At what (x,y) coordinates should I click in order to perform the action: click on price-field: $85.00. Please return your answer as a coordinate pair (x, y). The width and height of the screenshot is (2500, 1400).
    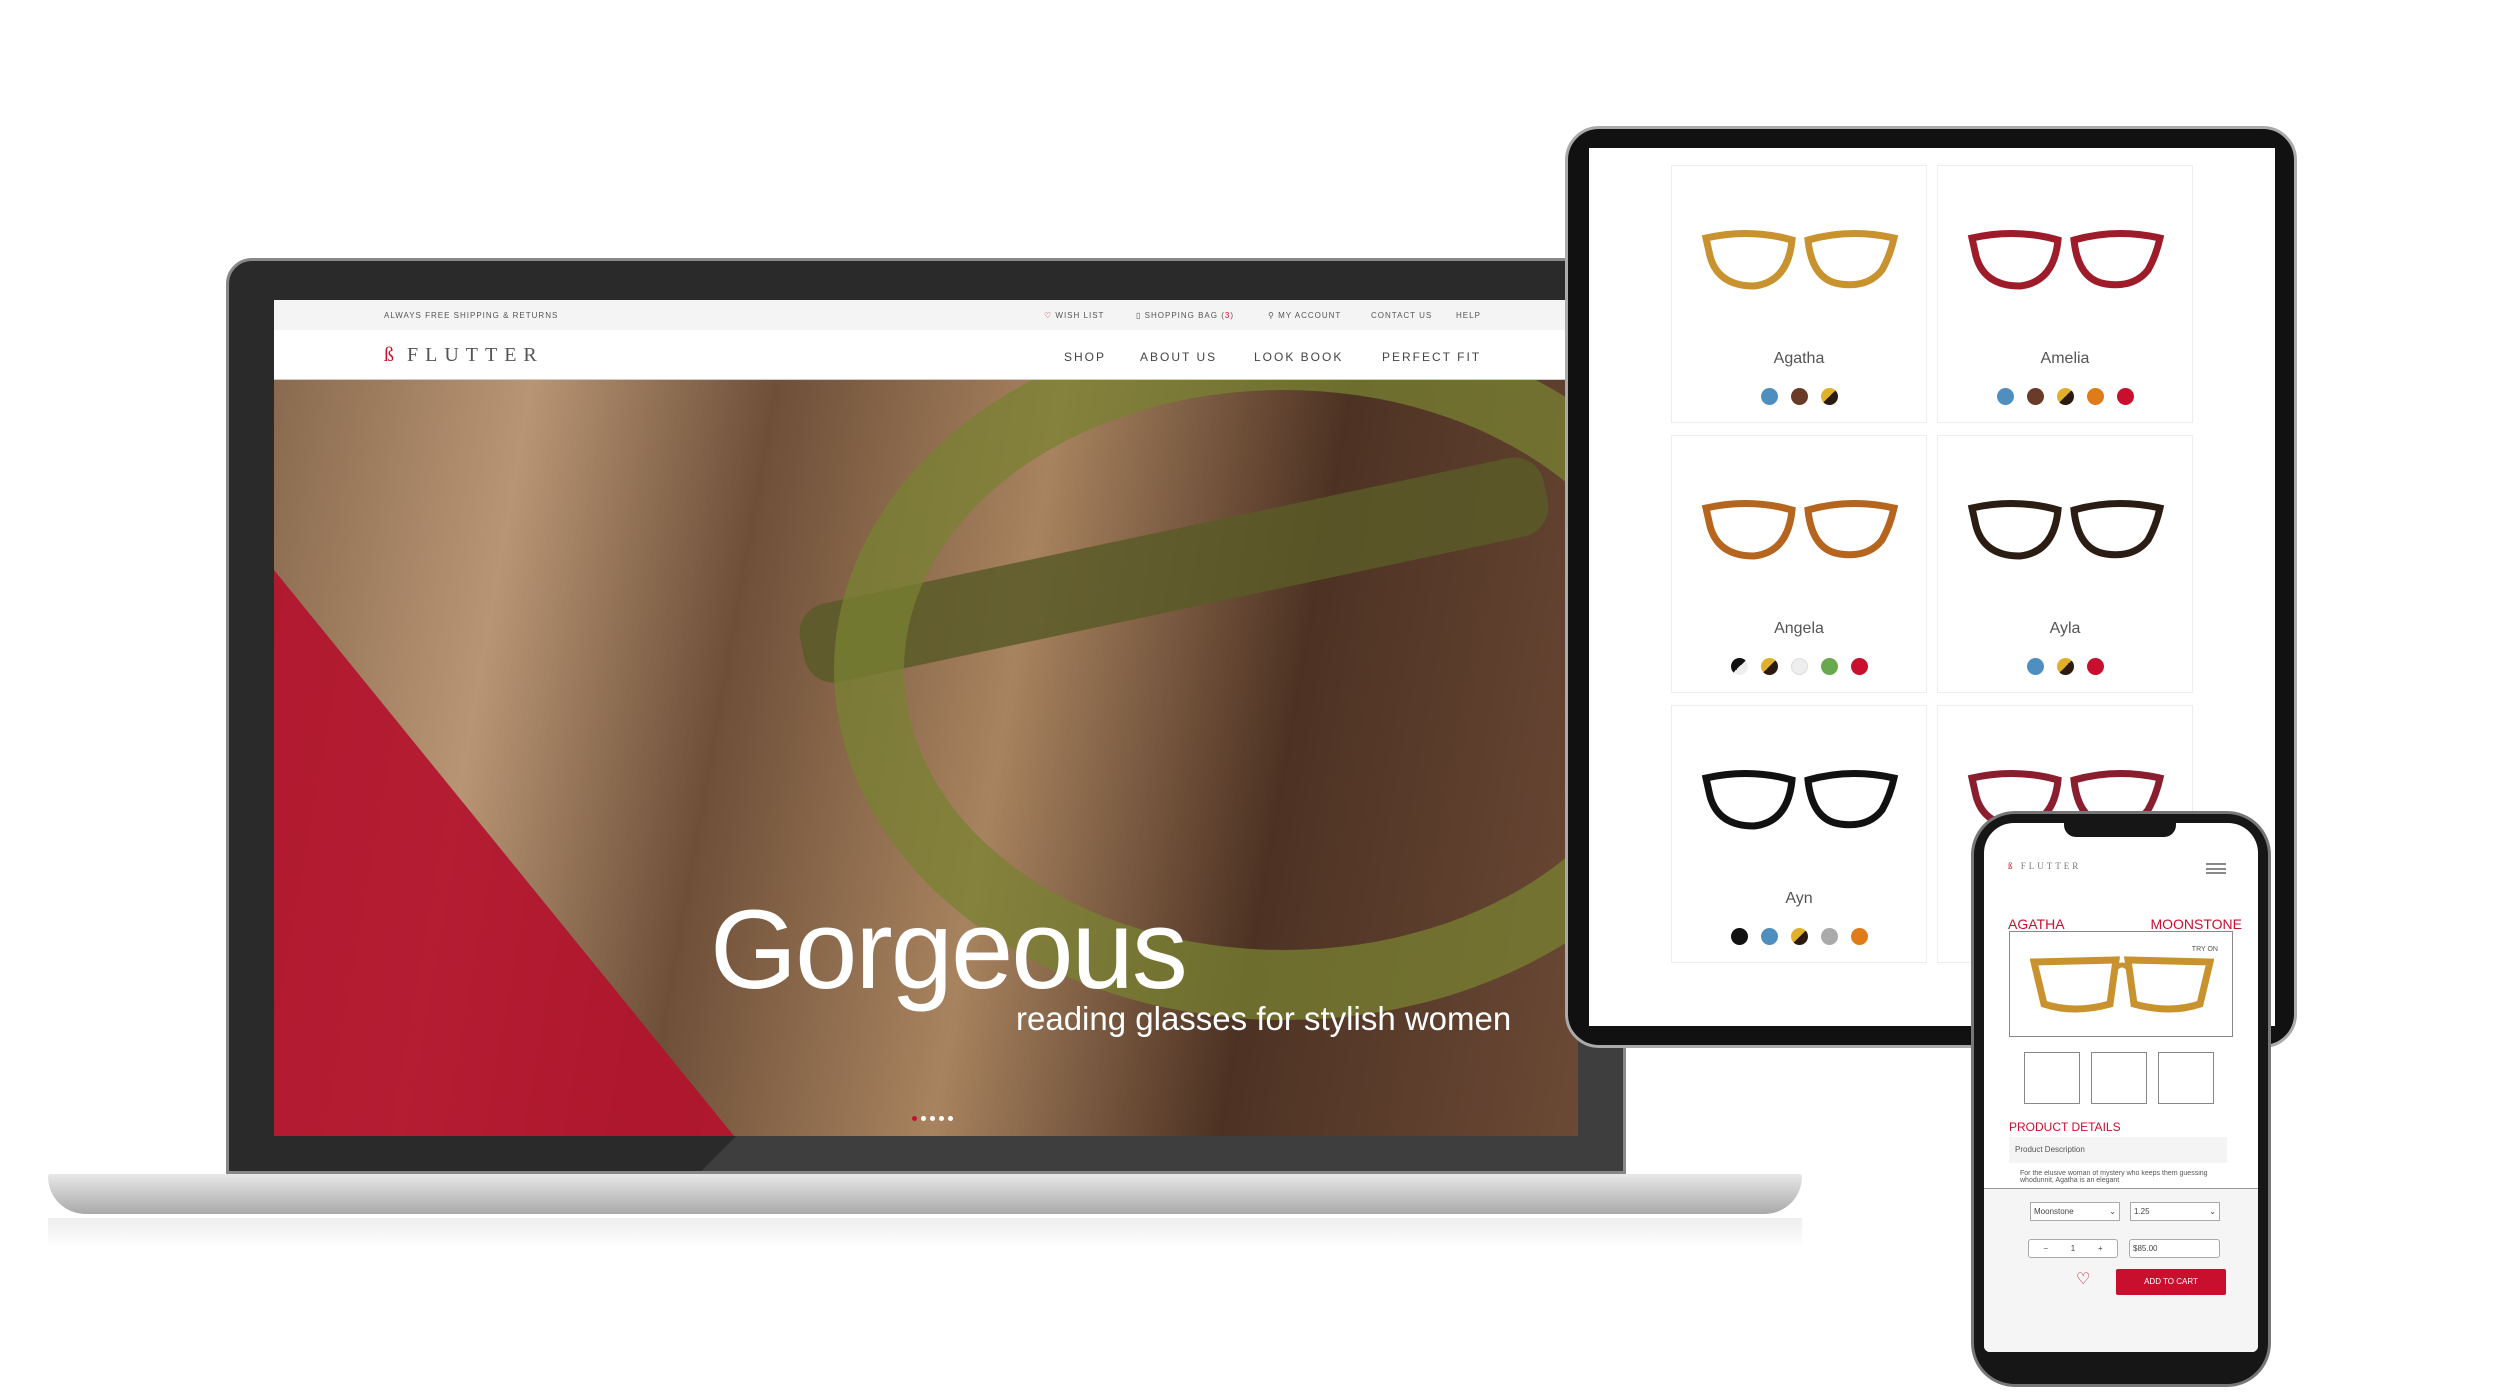
    Looking at the image, I should click on (2174, 1248).